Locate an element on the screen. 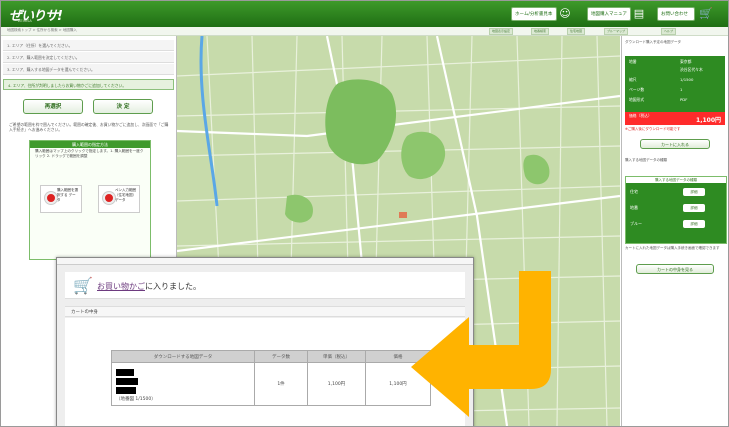  summary-value-5: PDF is located at coordinates (684, 99).